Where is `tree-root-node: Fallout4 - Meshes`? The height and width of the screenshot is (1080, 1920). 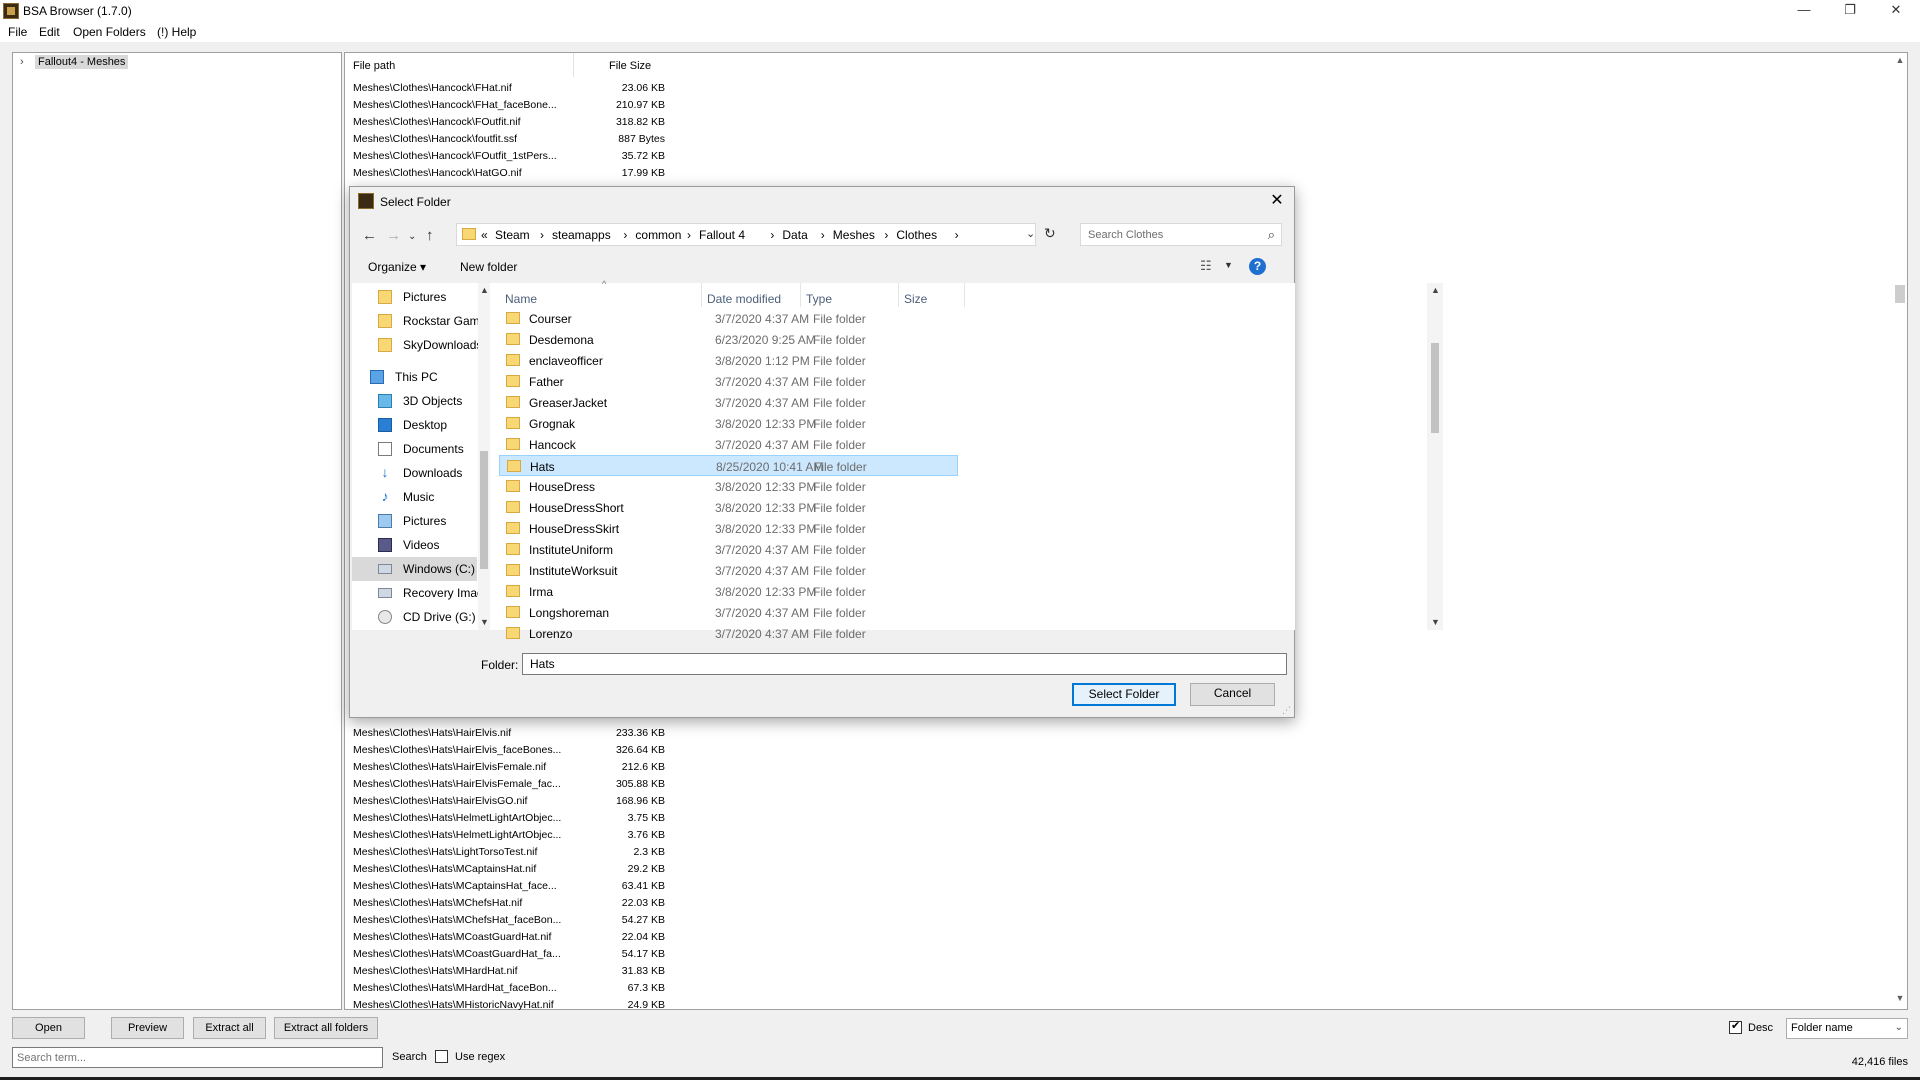 tree-root-node: Fallout4 - Meshes is located at coordinates (82, 62).